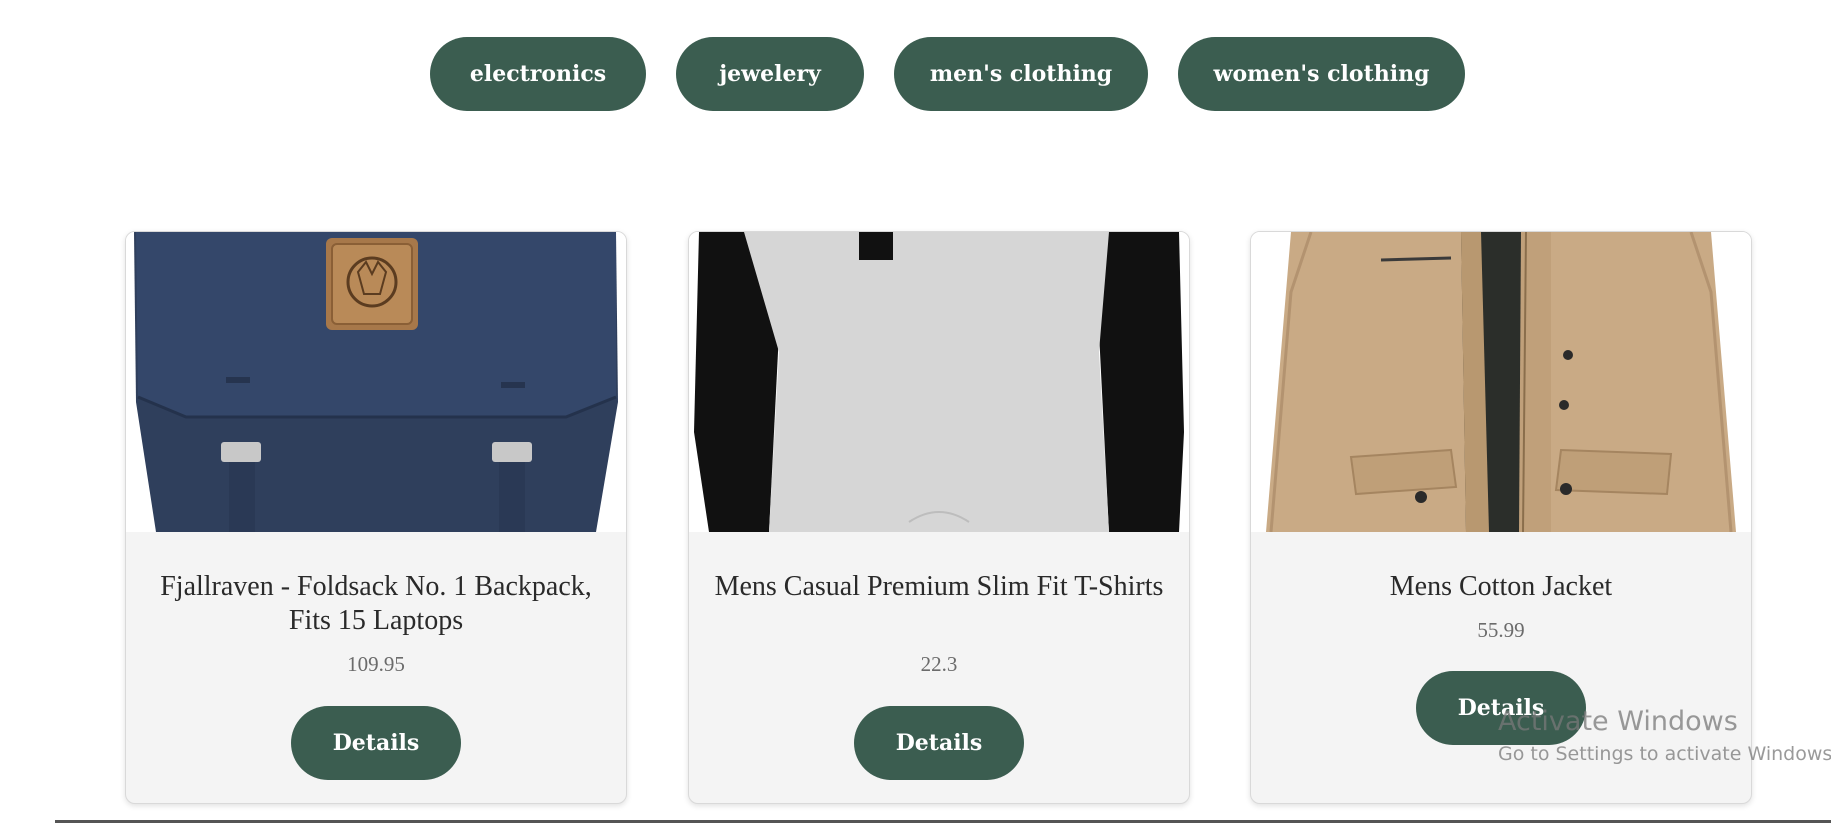  What do you see at coordinates (1321, 74) in the screenshot?
I see `category-button-womens-clothing: women's clothing` at bounding box center [1321, 74].